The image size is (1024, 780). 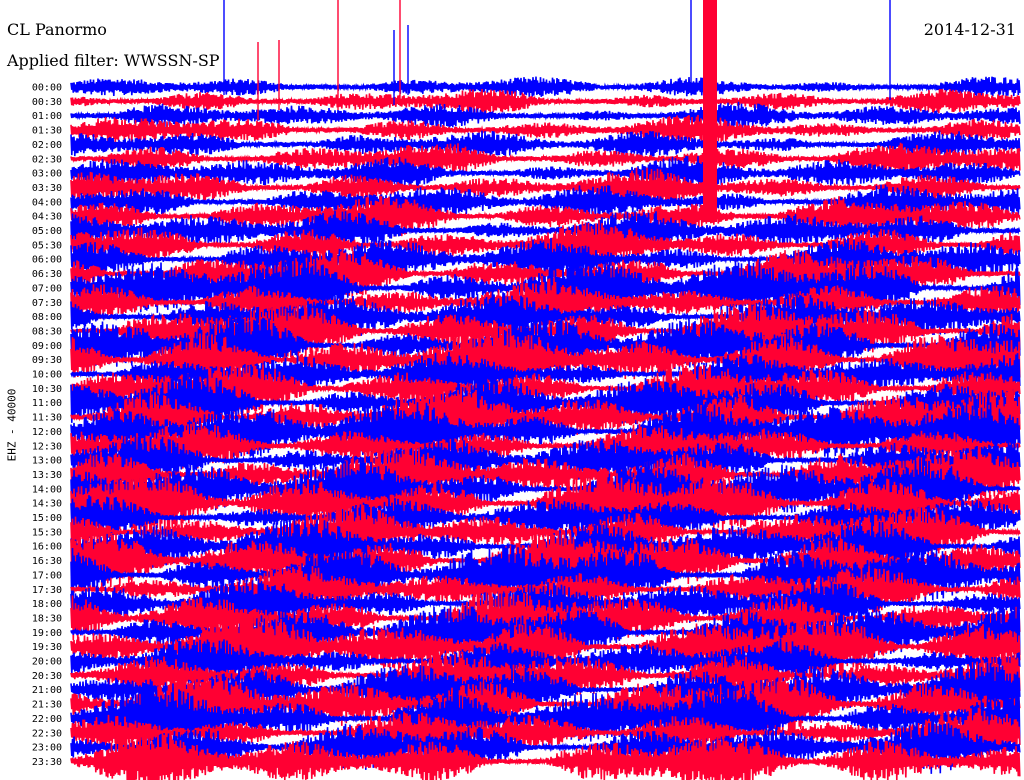 I want to click on row-label: 07:30, so click(x=47, y=303).